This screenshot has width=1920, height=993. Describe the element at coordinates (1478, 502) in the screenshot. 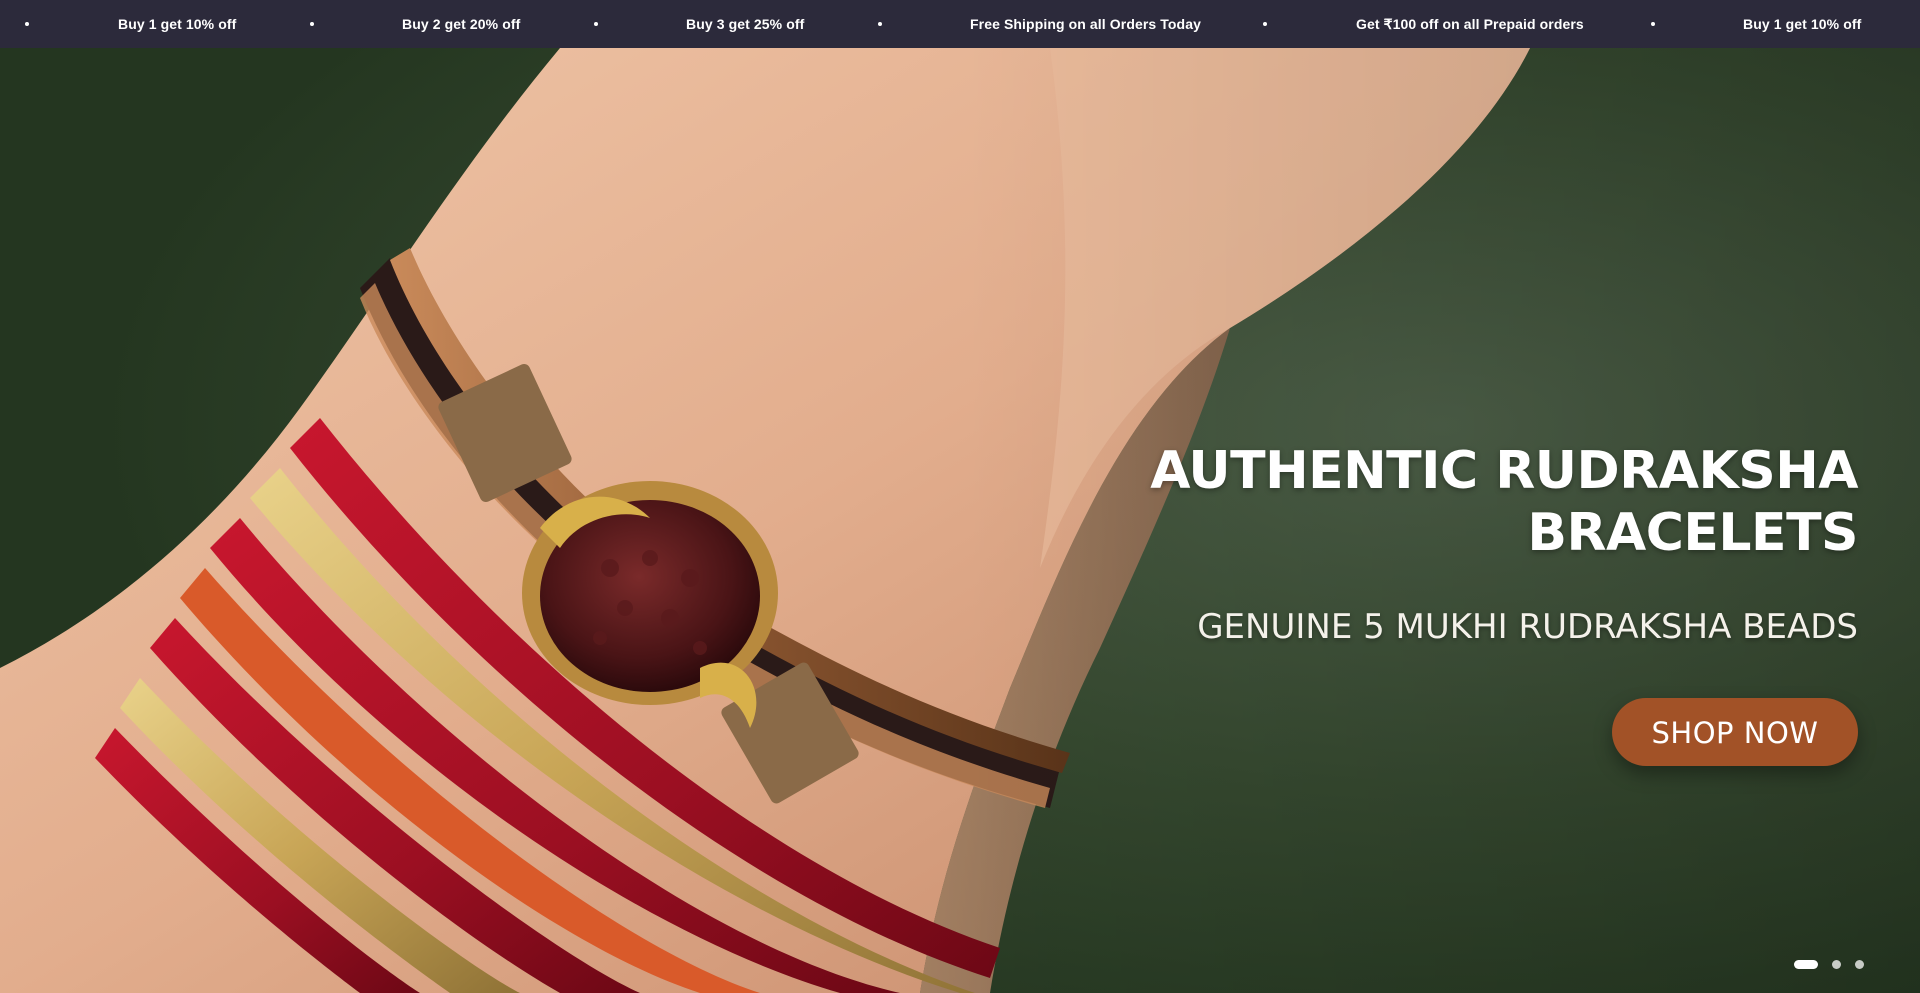

I see `hero-heading: AUTHENTIC RUDRAKSHA BRACELETS` at that location.